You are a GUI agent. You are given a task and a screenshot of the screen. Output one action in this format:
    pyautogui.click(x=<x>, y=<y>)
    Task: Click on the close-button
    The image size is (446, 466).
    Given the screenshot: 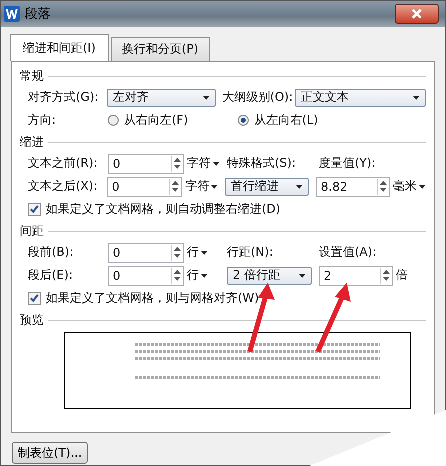 What is the action you would take?
    pyautogui.click(x=417, y=14)
    